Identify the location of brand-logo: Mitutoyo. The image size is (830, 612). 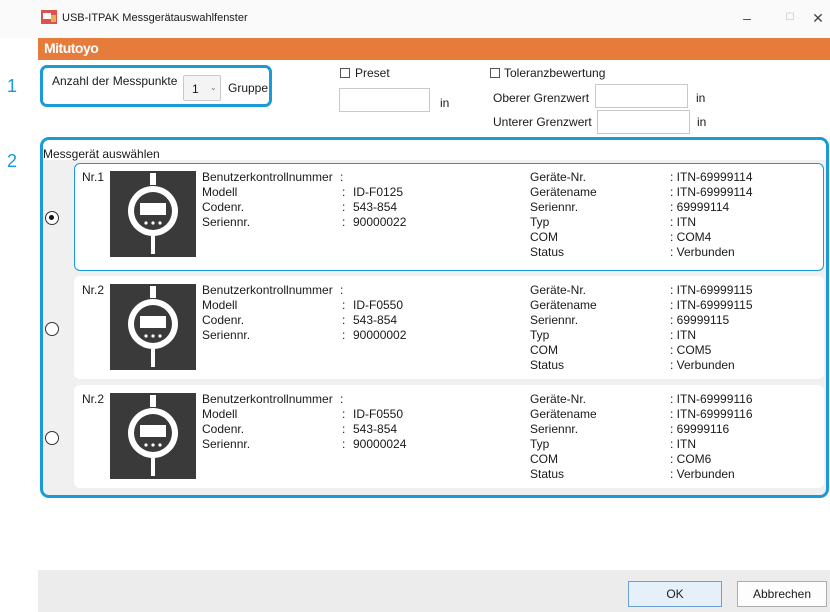
(71, 48).